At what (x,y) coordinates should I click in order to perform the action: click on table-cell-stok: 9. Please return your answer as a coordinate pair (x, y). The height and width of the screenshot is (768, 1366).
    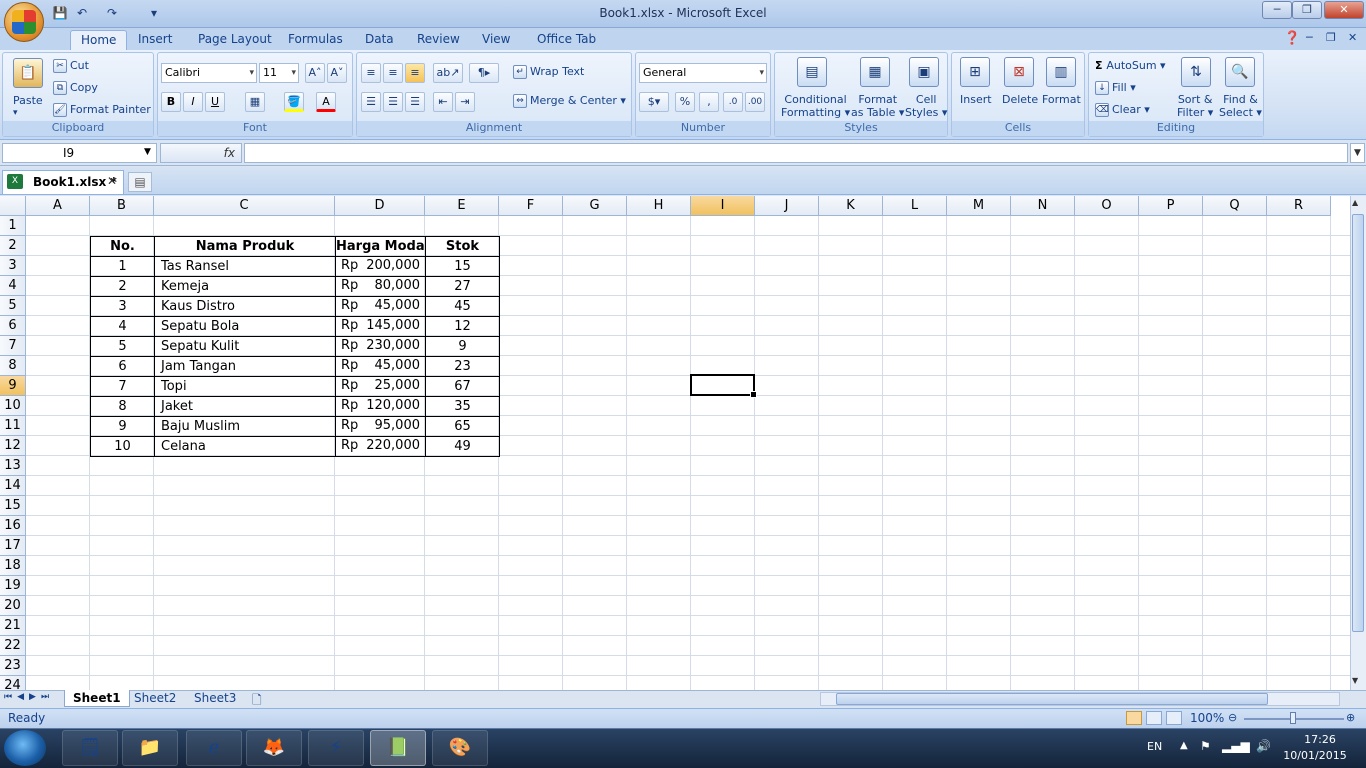
    Looking at the image, I should click on (462, 346).